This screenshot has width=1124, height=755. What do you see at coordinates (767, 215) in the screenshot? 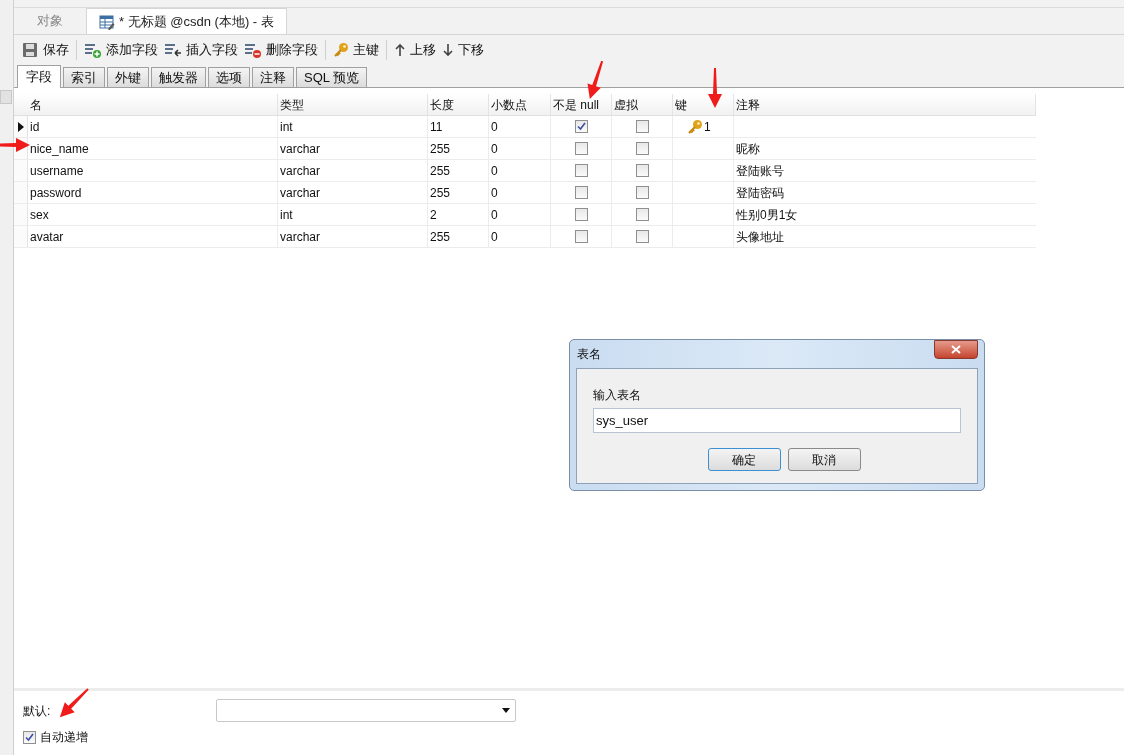
I see `table-cell-text: 性别0男1女` at bounding box center [767, 215].